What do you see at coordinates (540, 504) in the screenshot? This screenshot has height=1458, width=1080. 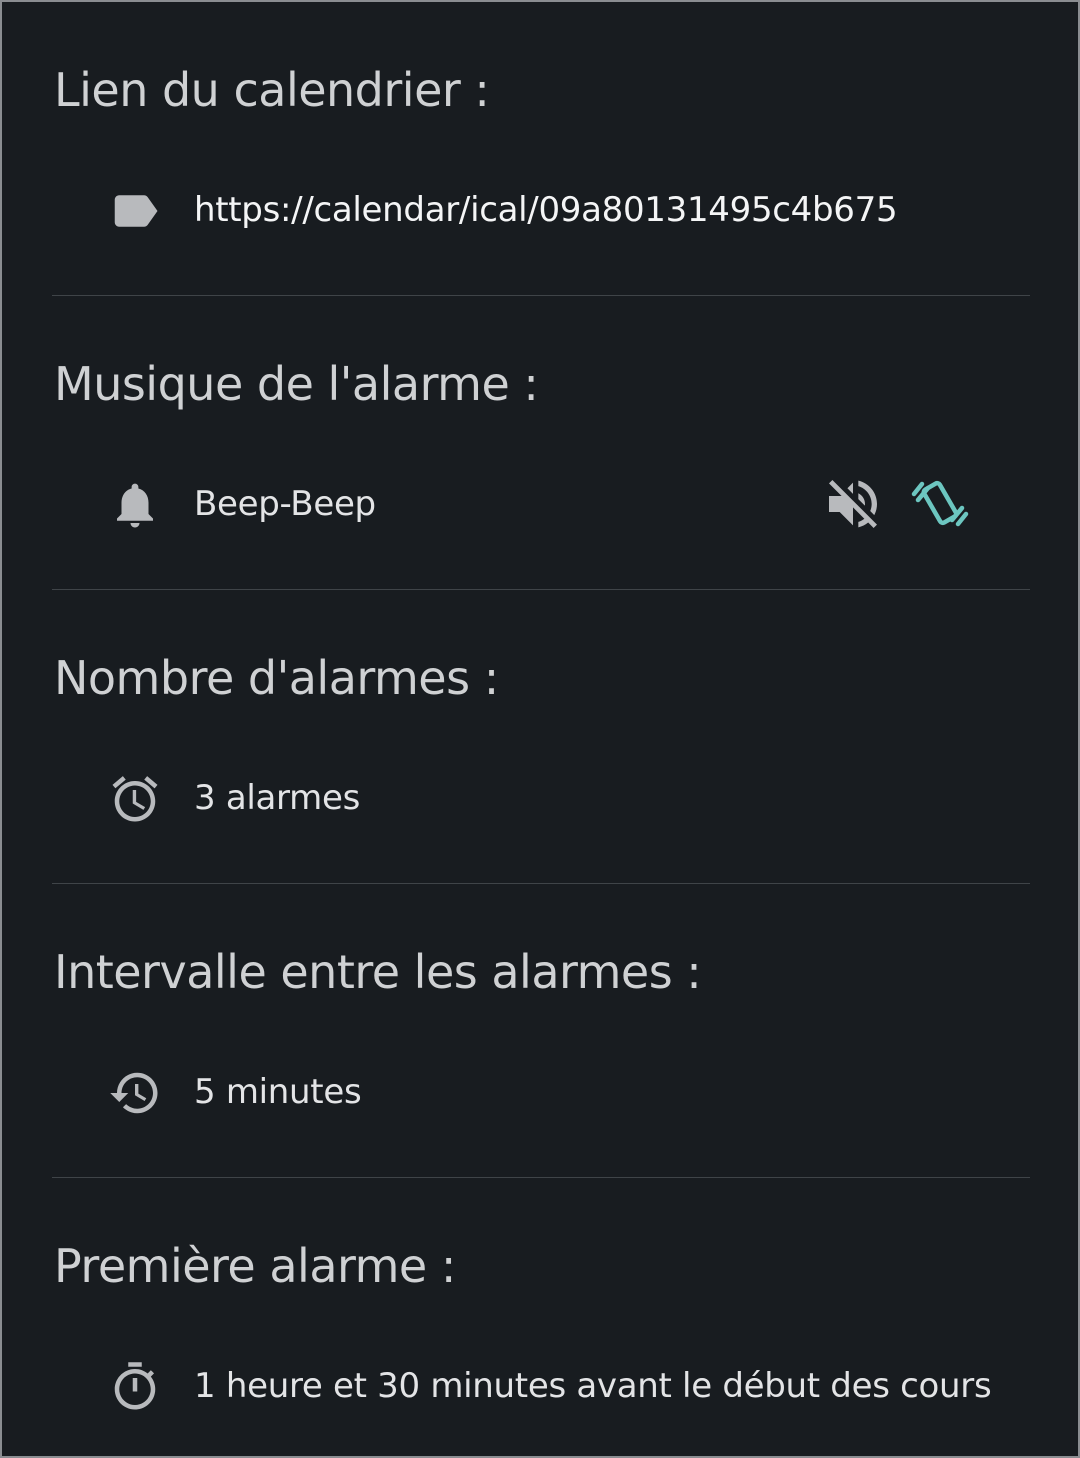 I see `alarm-music-row: Beep-Beep` at bounding box center [540, 504].